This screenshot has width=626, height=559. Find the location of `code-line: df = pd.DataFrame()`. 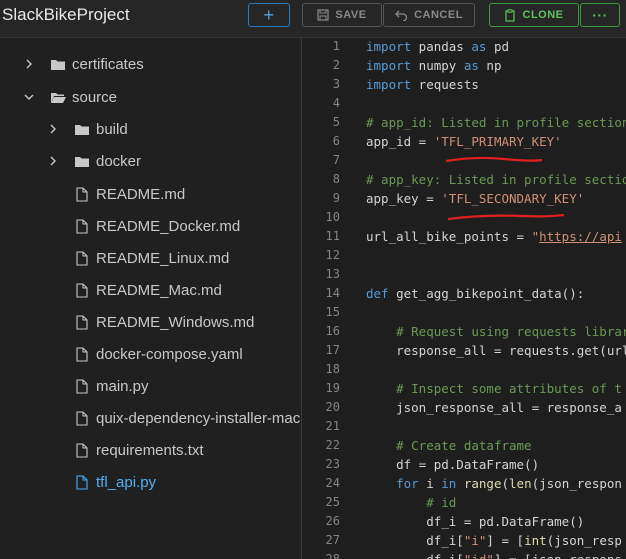

code-line: df = pd.DataFrame() is located at coordinates (452, 464).